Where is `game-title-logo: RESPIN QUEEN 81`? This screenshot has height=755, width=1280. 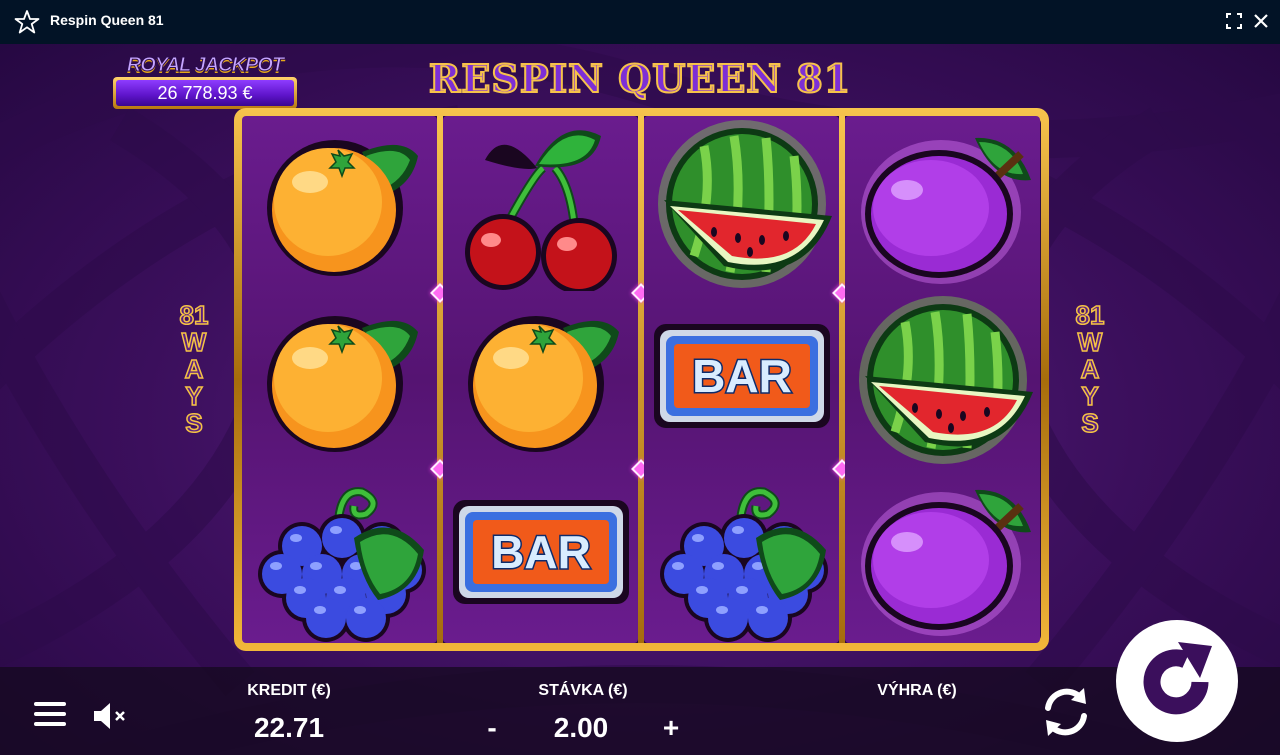
game-title-logo: RESPIN QUEEN 81 is located at coordinates (640, 78).